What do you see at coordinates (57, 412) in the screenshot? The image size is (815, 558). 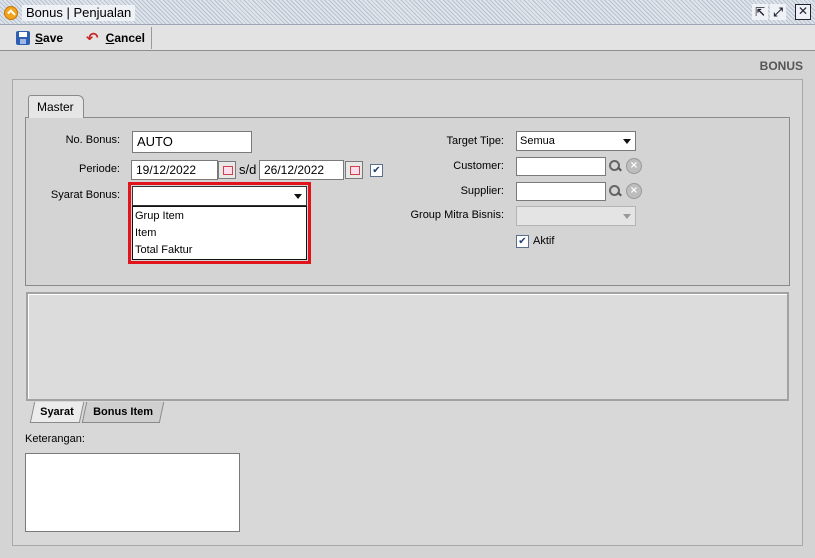 I see `tab-syarat: Syarat` at bounding box center [57, 412].